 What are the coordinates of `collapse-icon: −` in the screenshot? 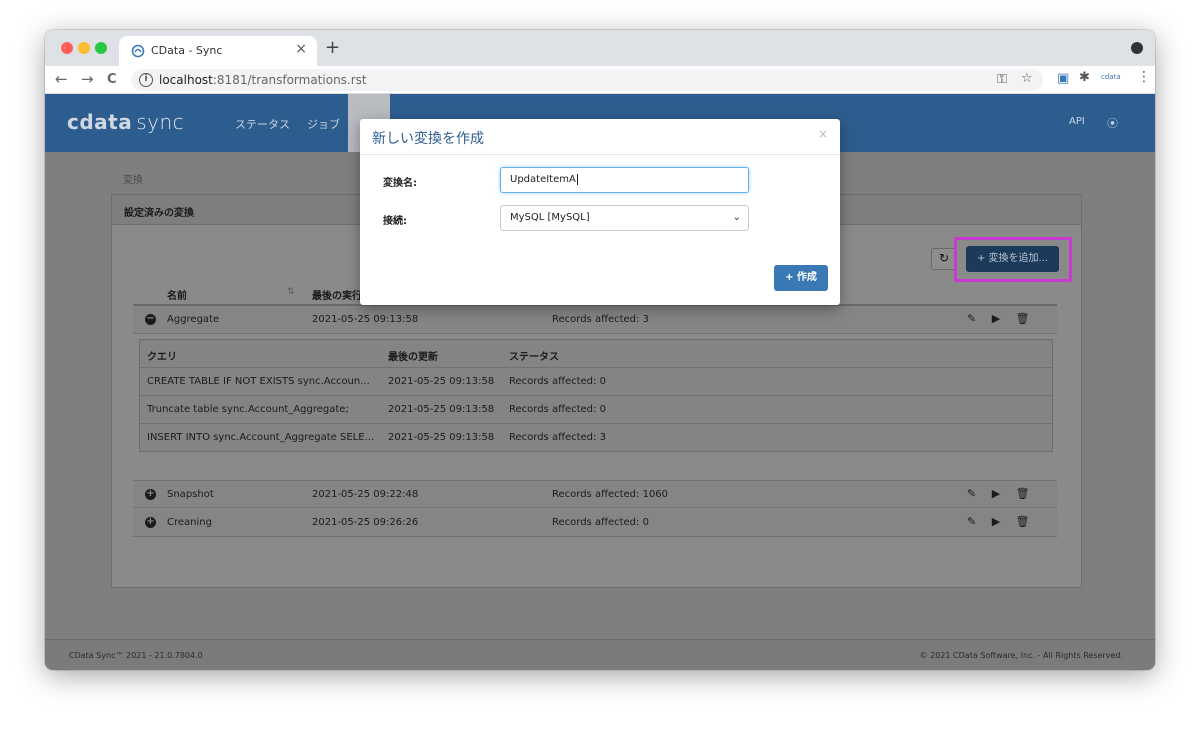 It's located at (150, 319).